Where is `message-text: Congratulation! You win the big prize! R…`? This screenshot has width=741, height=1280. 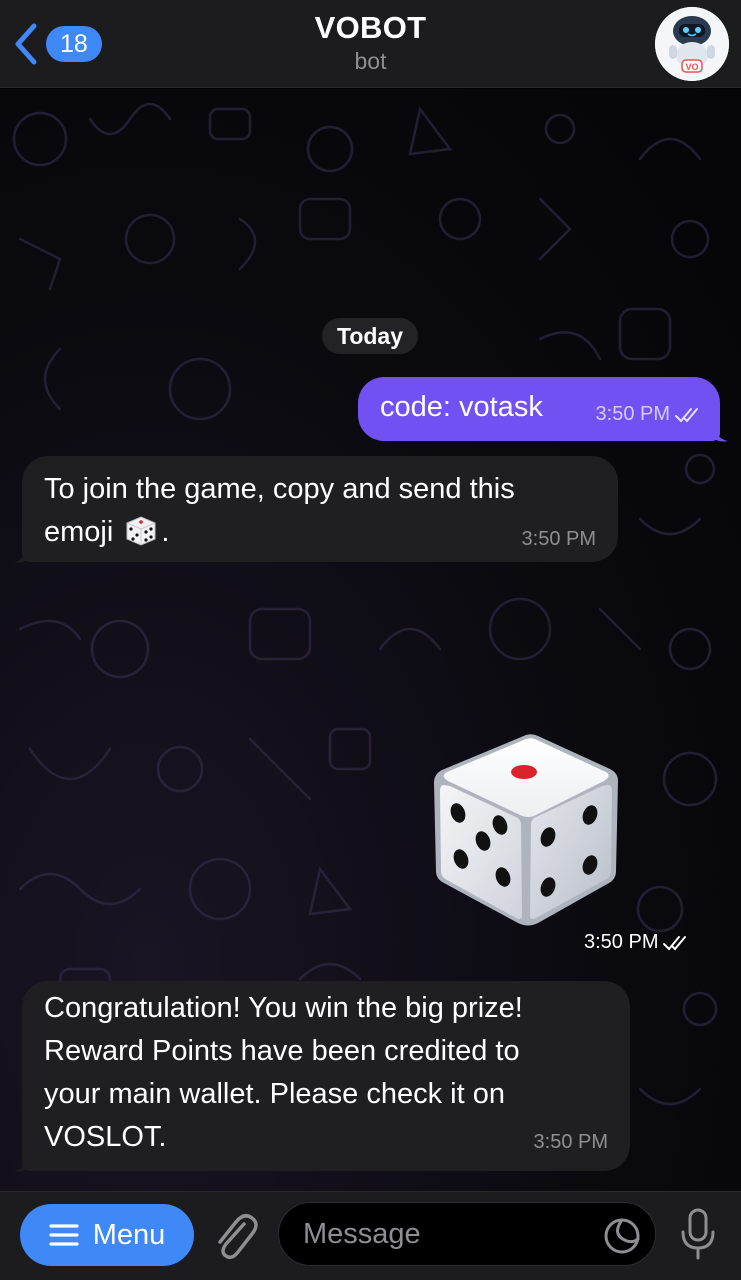 message-text: Congratulation! You win the big prize! R… is located at coordinates (283, 1073).